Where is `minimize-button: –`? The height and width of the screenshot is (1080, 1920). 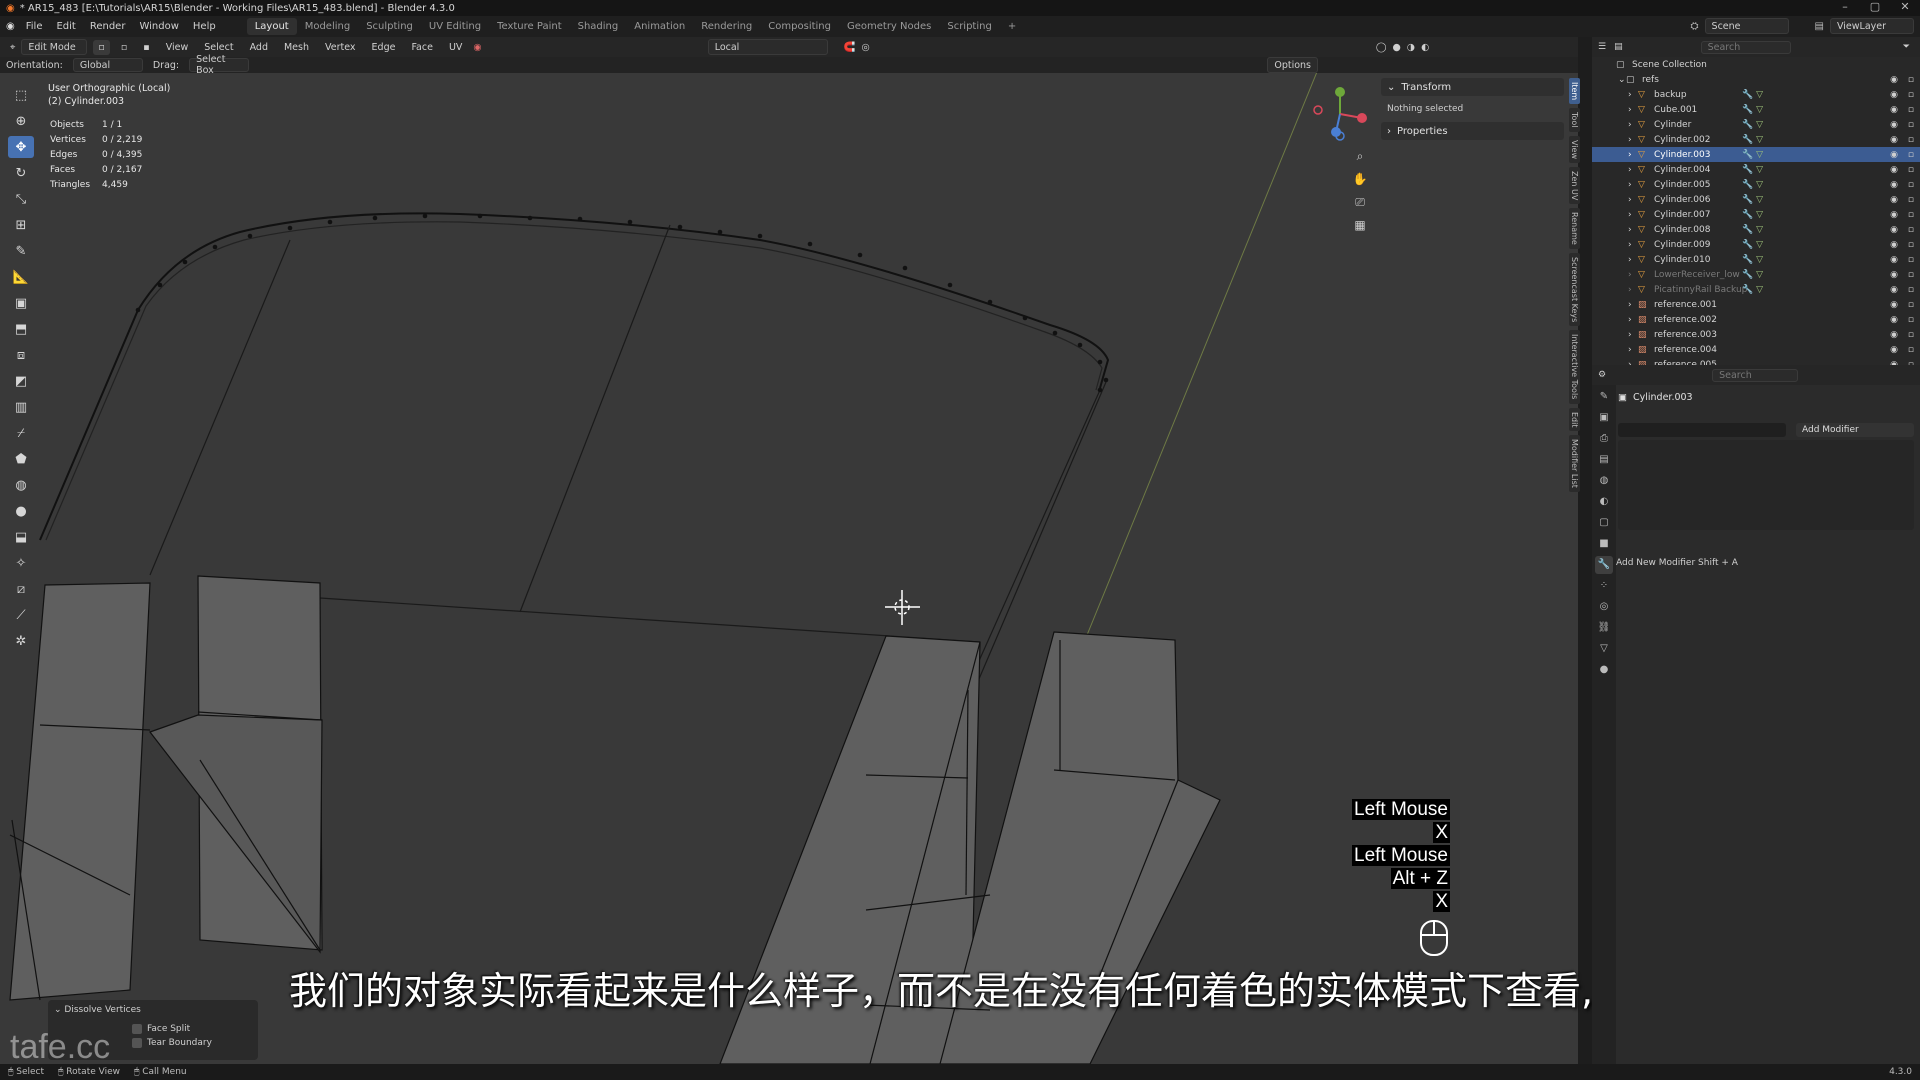 minimize-button: – is located at coordinates (1845, 6).